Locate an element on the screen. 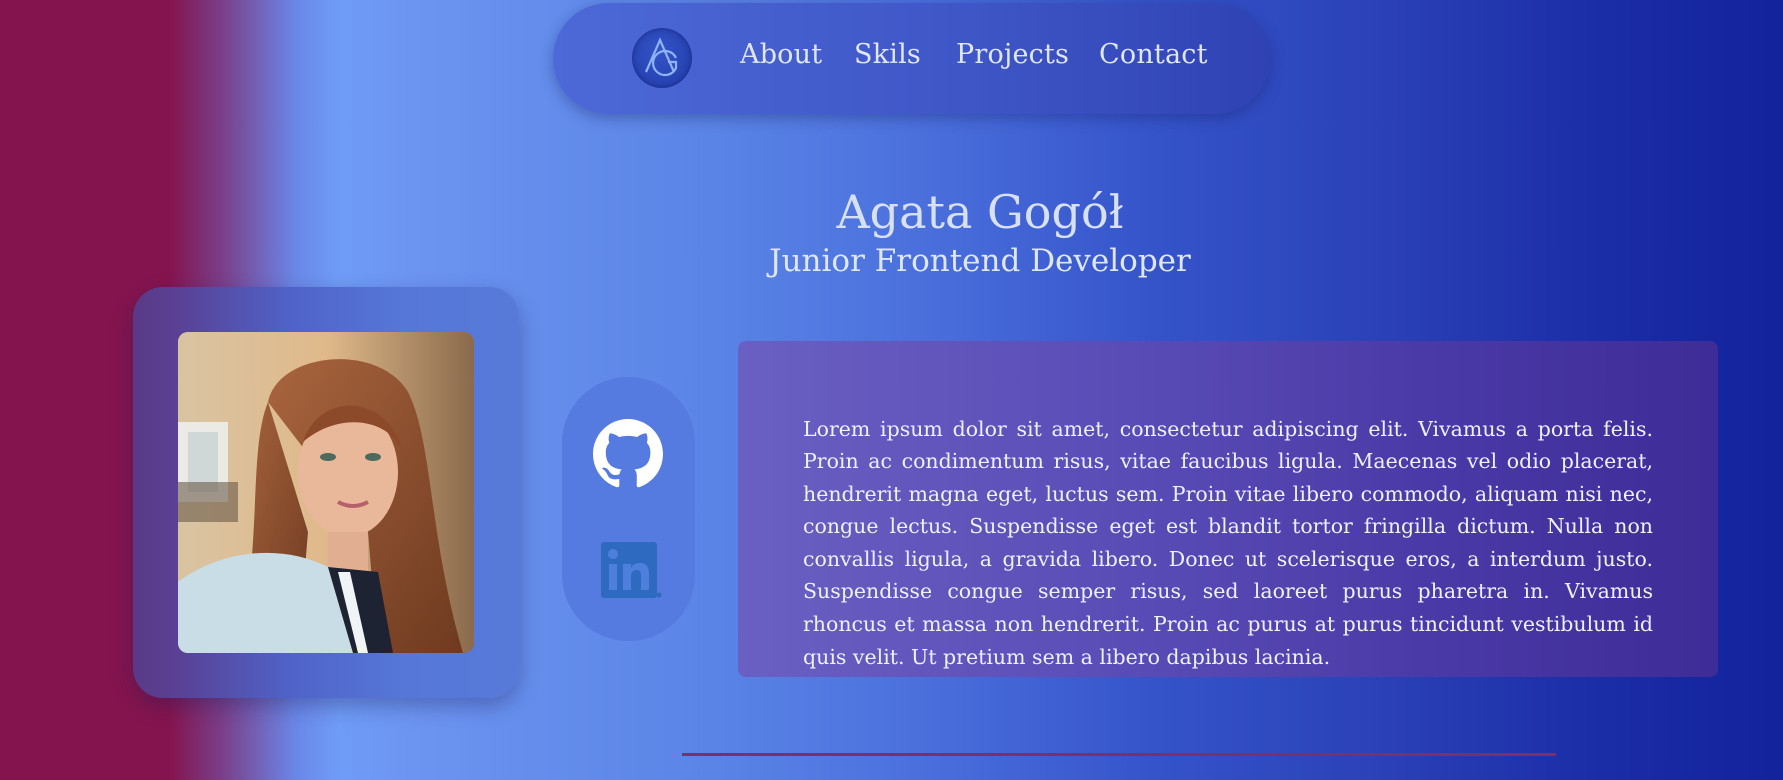 Image resolution: width=1783 pixels, height=780 pixels. nav-link-about: About is located at coordinates (781, 54).